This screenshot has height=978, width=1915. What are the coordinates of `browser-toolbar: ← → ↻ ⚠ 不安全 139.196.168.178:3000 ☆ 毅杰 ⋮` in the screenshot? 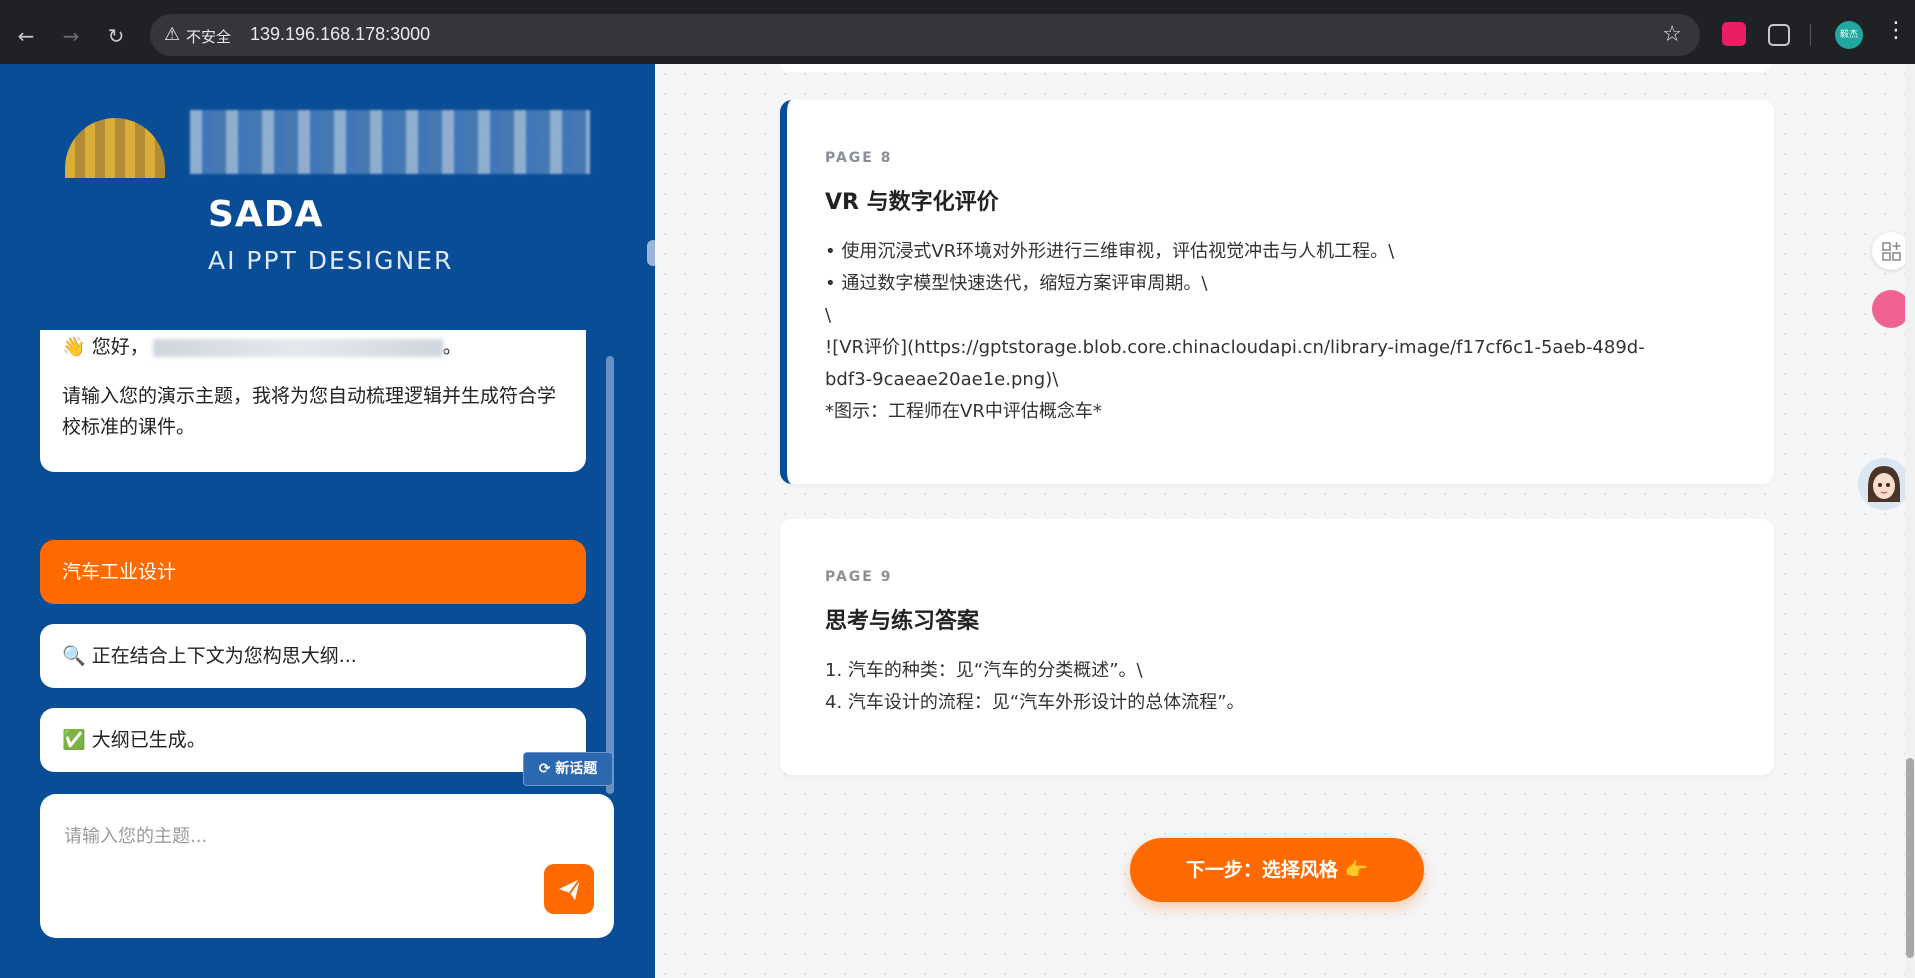 It's located at (957, 32).